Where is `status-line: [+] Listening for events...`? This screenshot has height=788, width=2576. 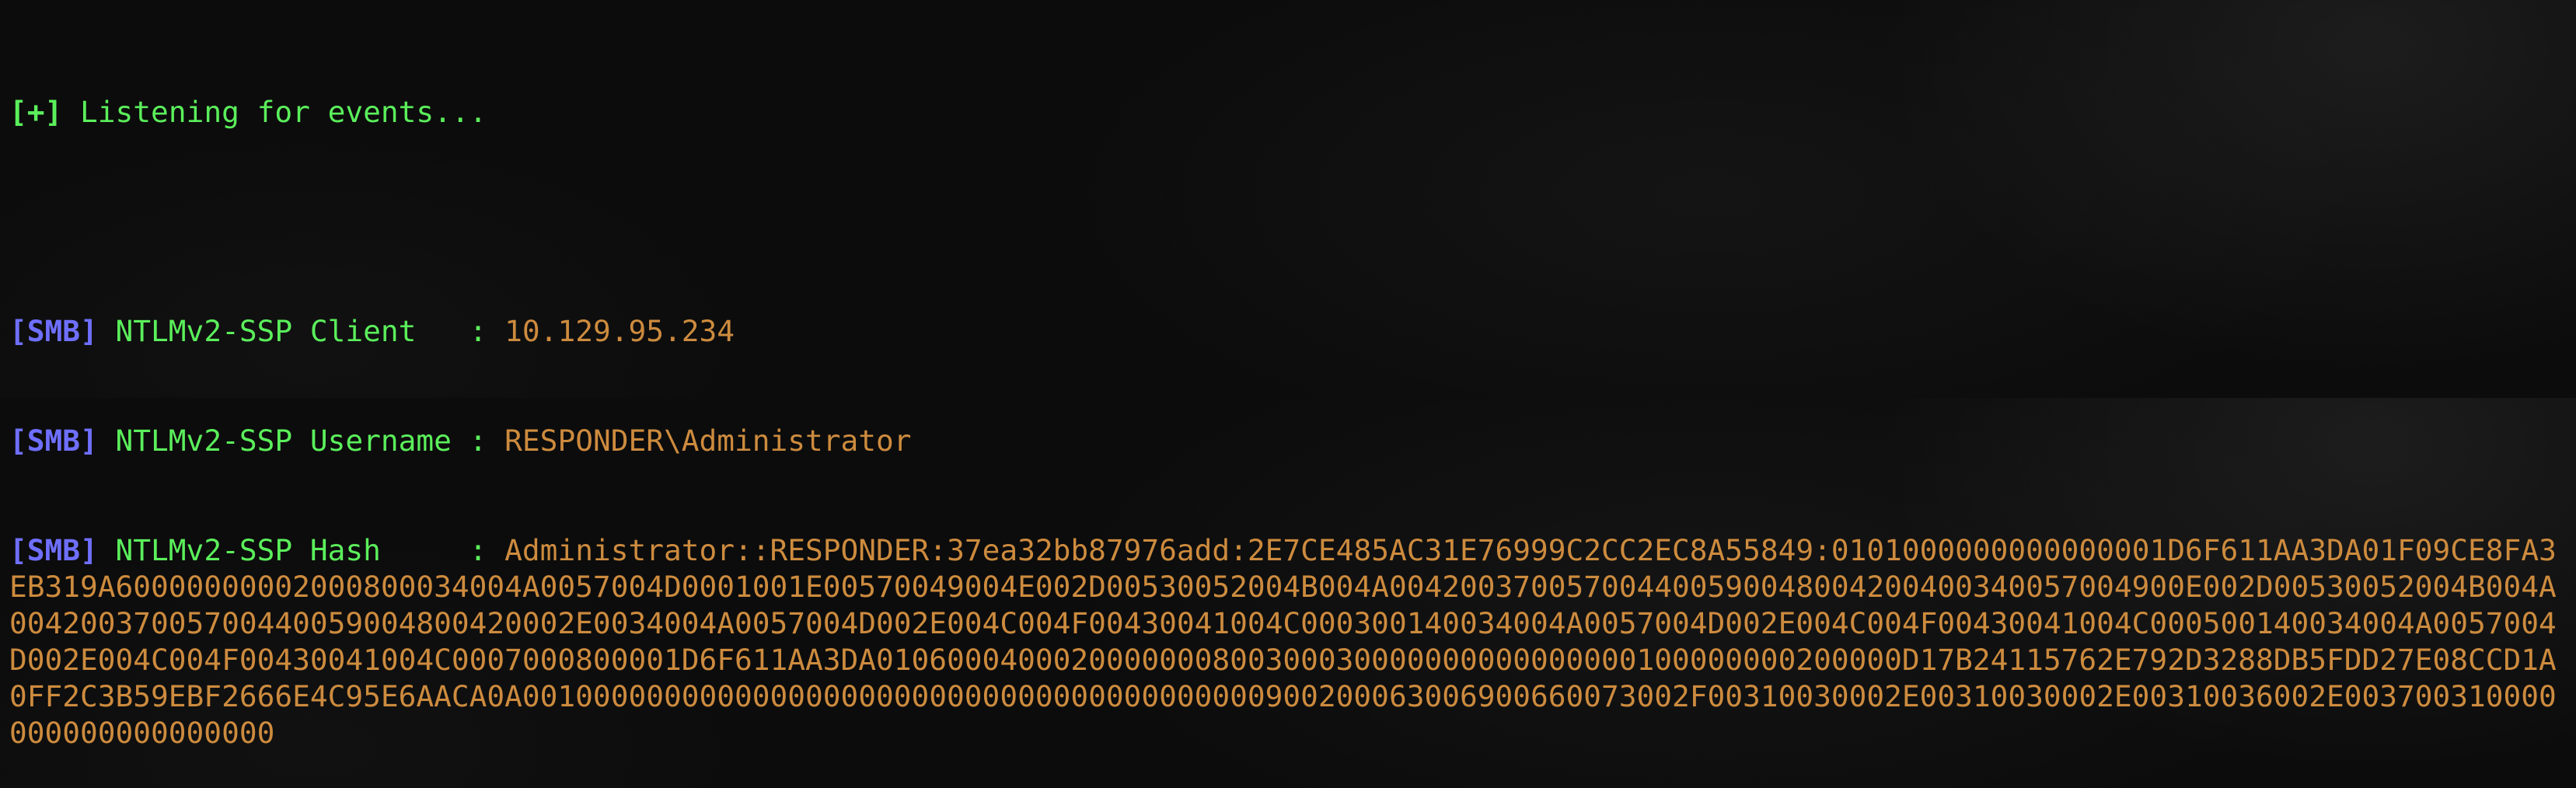
status-line: [+] Listening for events... is located at coordinates (1288, 112).